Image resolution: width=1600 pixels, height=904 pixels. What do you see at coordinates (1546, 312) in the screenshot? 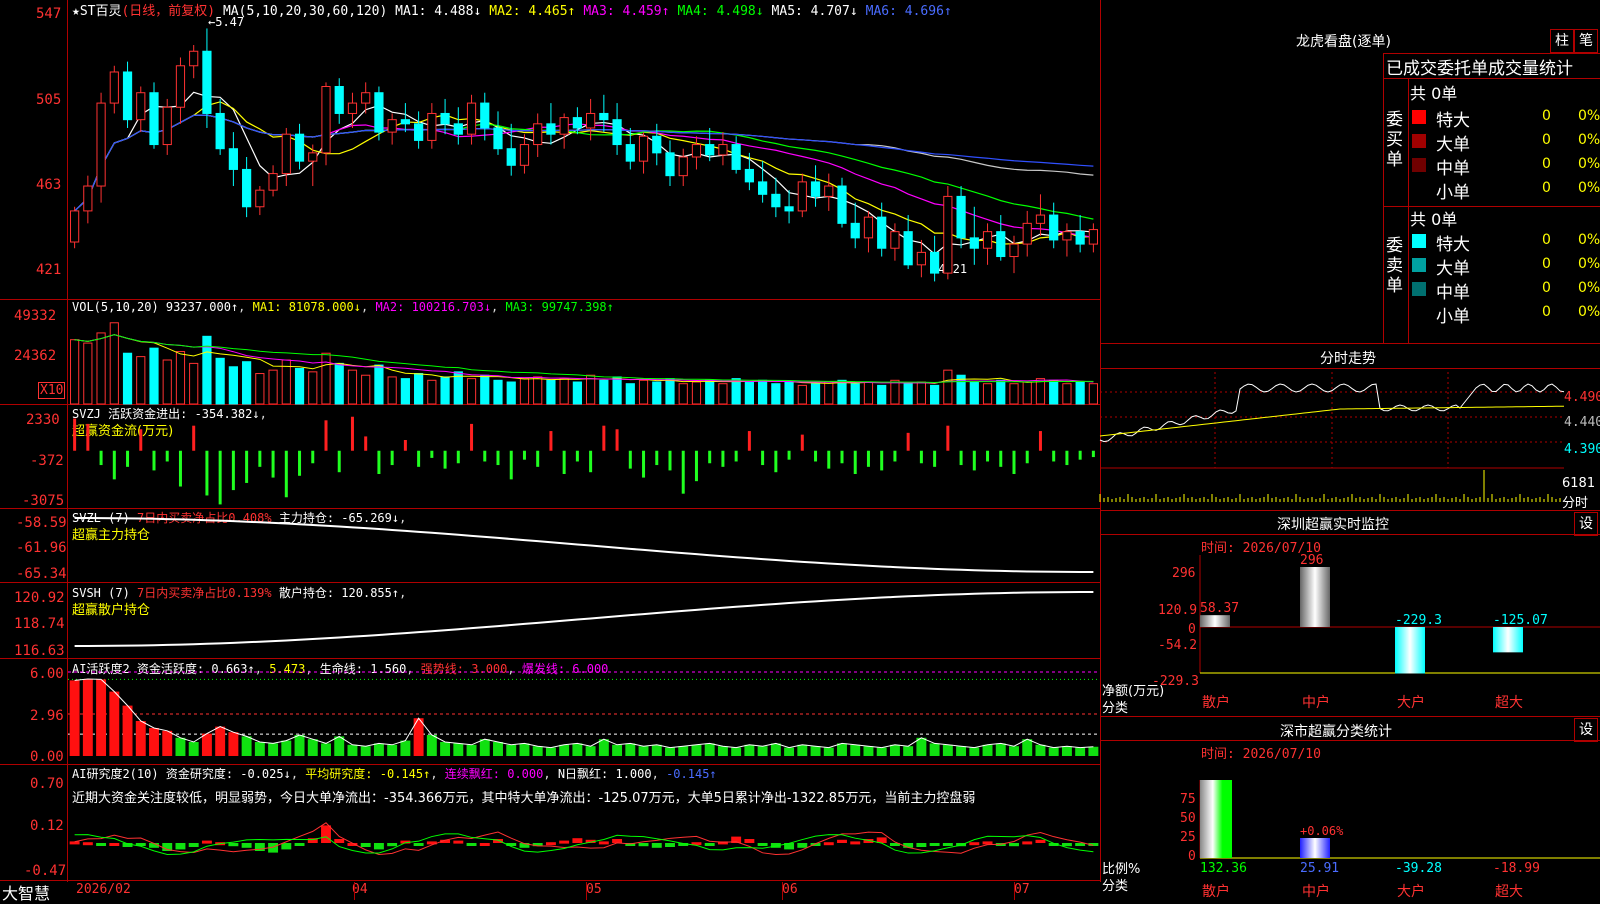
I see `sell-row-value-3: 0` at bounding box center [1546, 312].